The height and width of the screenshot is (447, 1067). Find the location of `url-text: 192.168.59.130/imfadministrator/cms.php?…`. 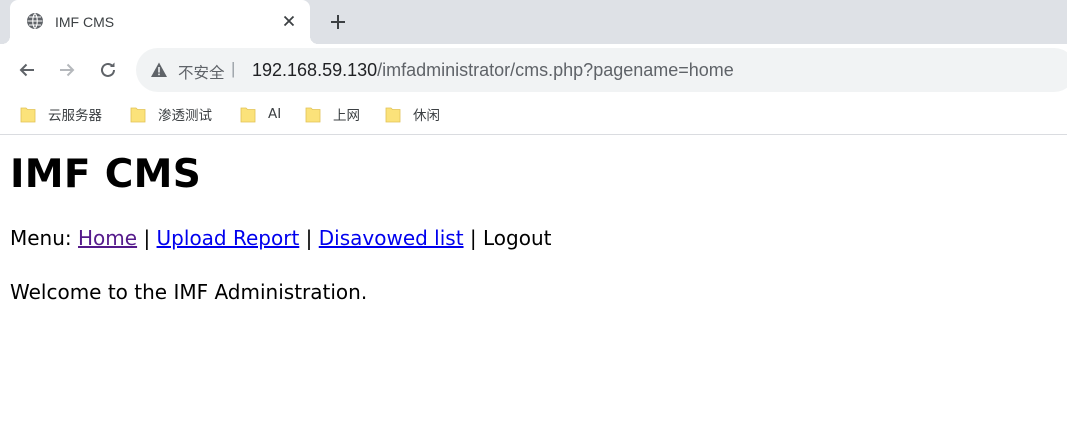

url-text: 192.168.59.130/imfadministrator/cms.php?… is located at coordinates (493, 70).